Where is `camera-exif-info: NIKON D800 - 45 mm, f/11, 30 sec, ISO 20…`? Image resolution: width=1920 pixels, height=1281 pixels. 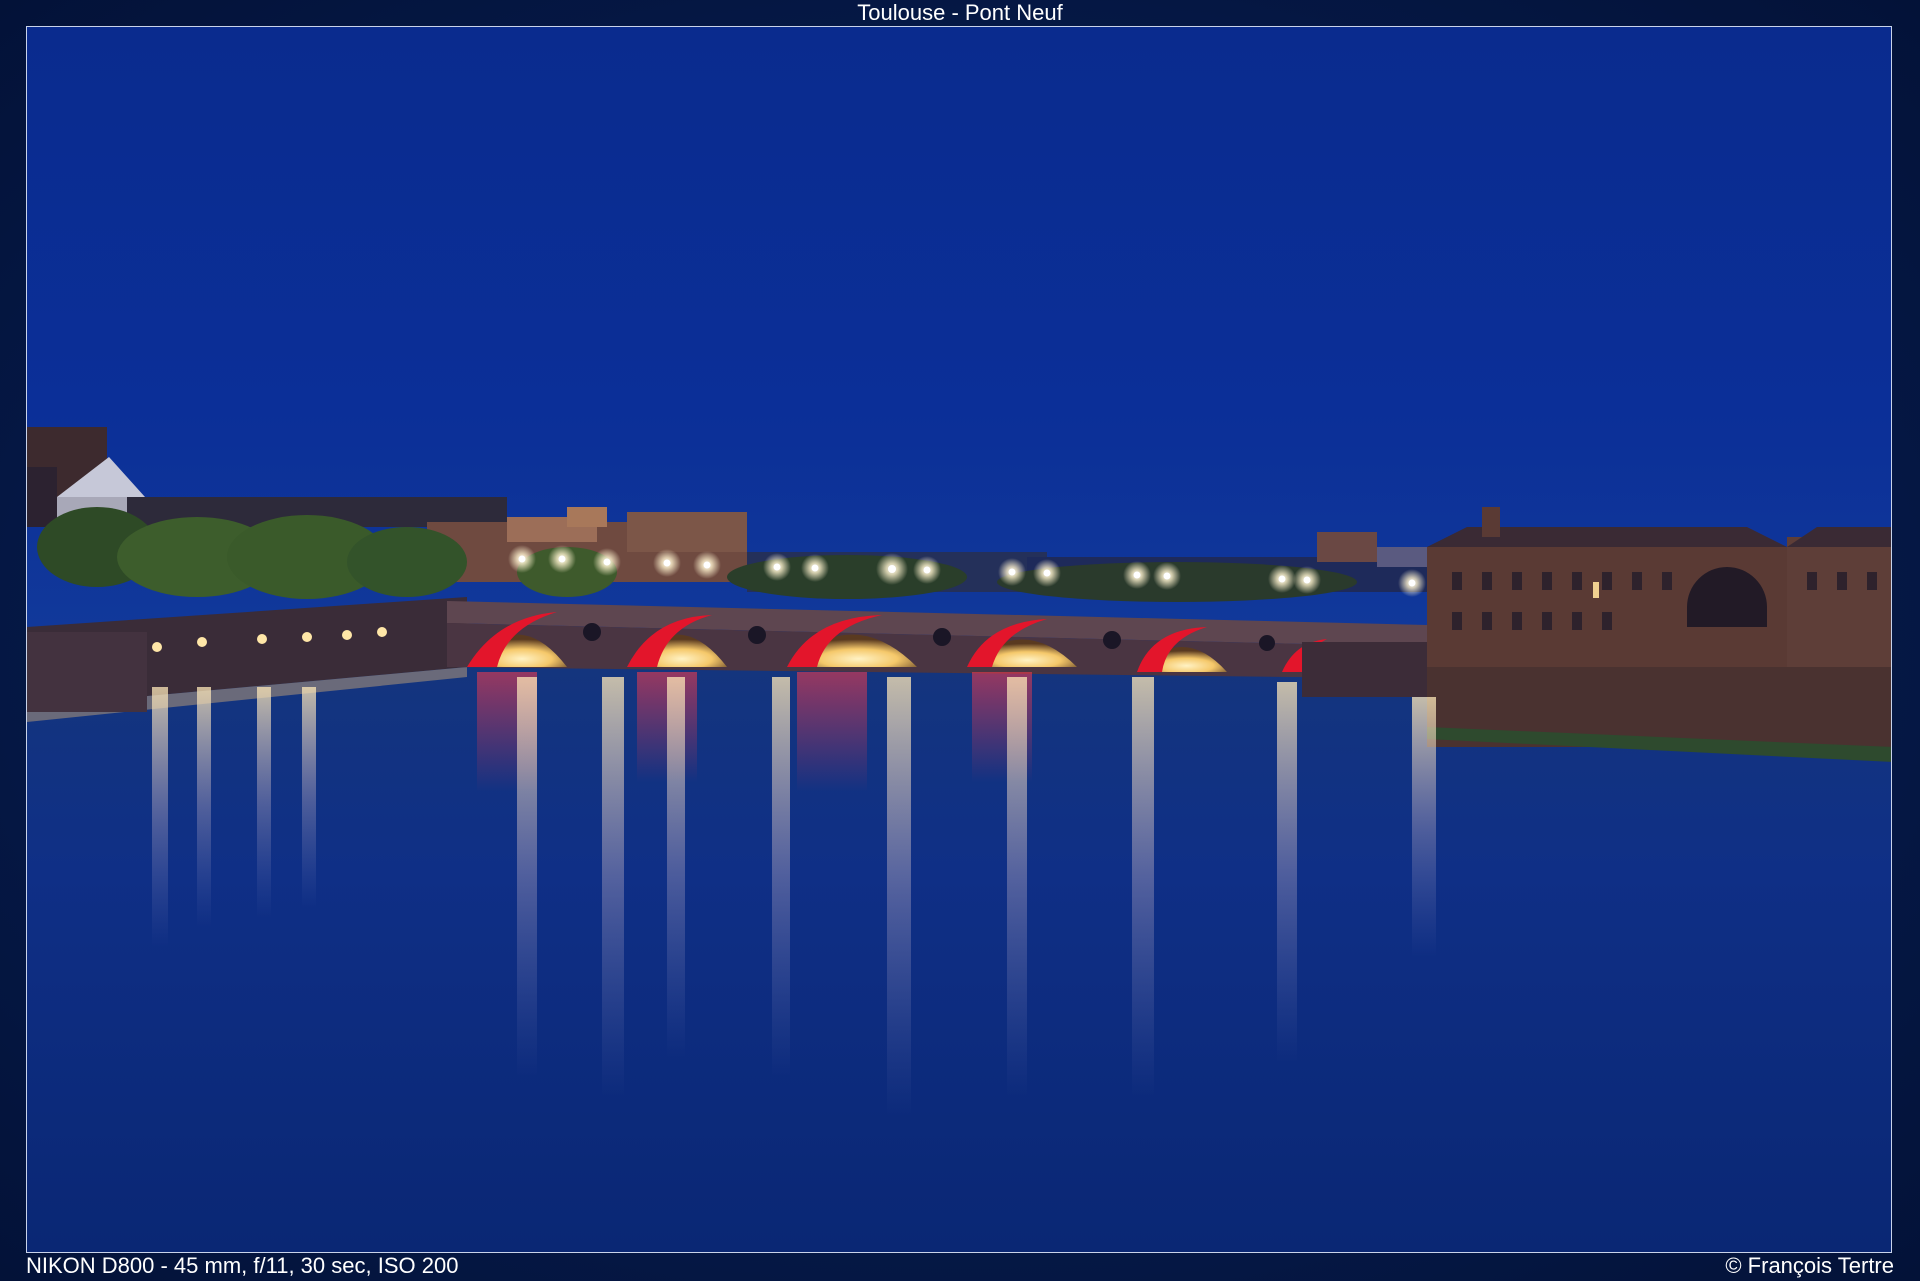 camera-exif-info: NIKON D800 - 45 mm, f/11, 30 sec, ISO 20… is located at coordinates (242, 1265).